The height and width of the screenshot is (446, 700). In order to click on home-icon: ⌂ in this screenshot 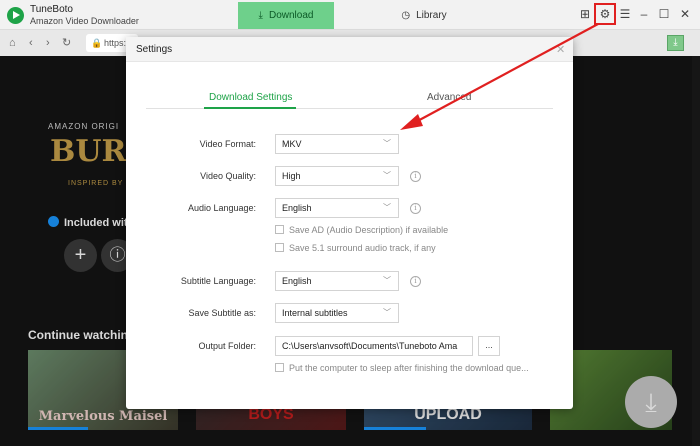, I will do `click(12, 43)`.